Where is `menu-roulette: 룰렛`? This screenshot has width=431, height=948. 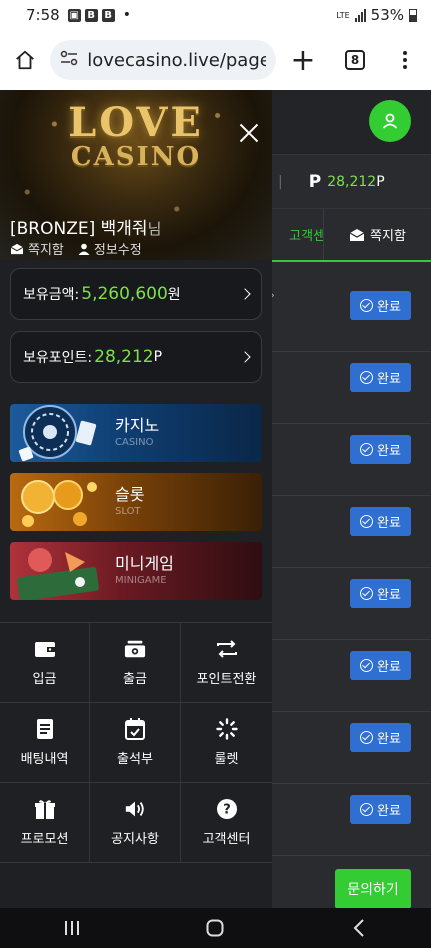
menu-roulette: 룰렛 is located at coordinates (226, 743).